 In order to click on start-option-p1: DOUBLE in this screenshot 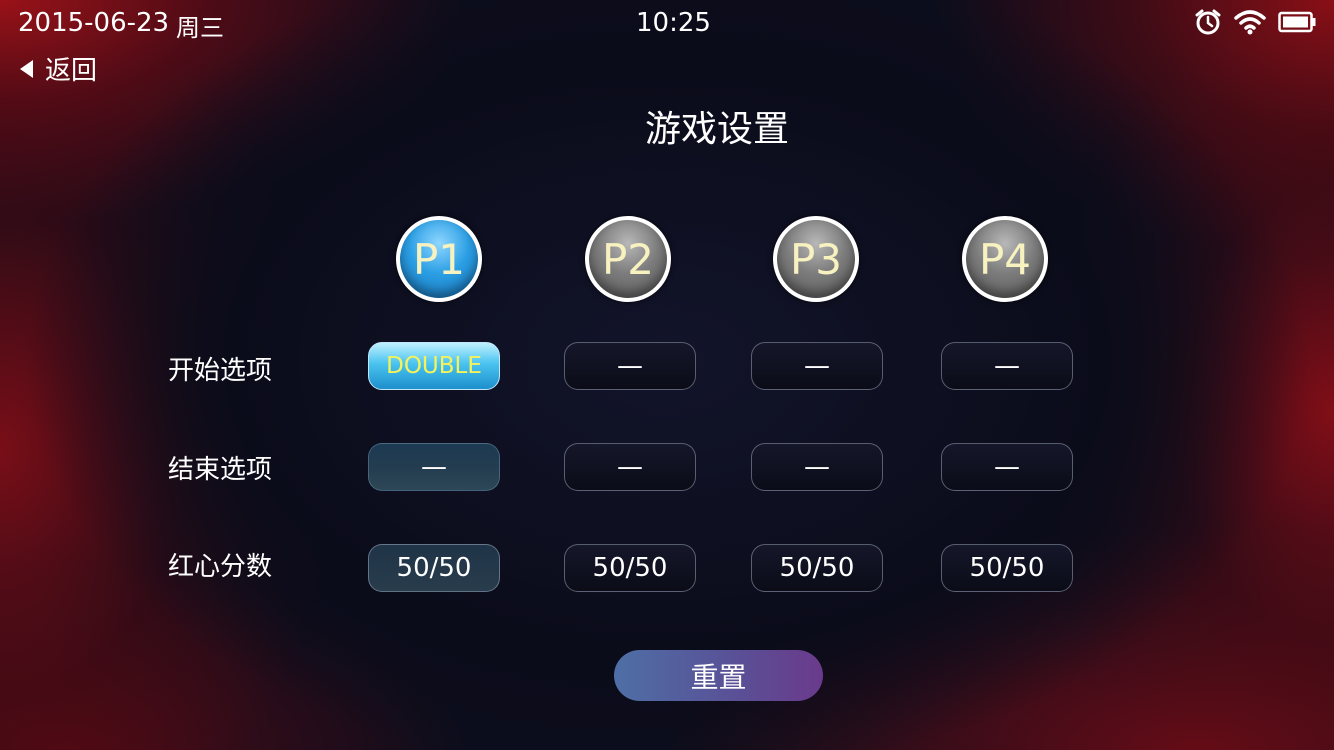, I will do `click(434, 366)`.